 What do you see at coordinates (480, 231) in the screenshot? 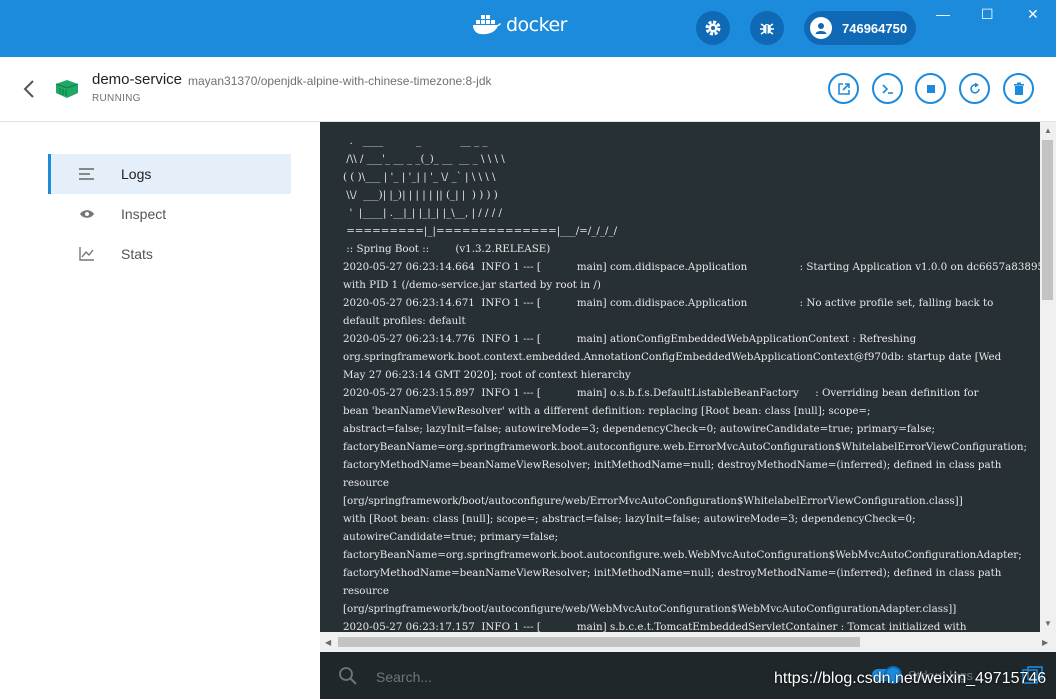
I see `log-line: =========|_|==============|___/=/_/_/_/` at bounding box center [480, 231].